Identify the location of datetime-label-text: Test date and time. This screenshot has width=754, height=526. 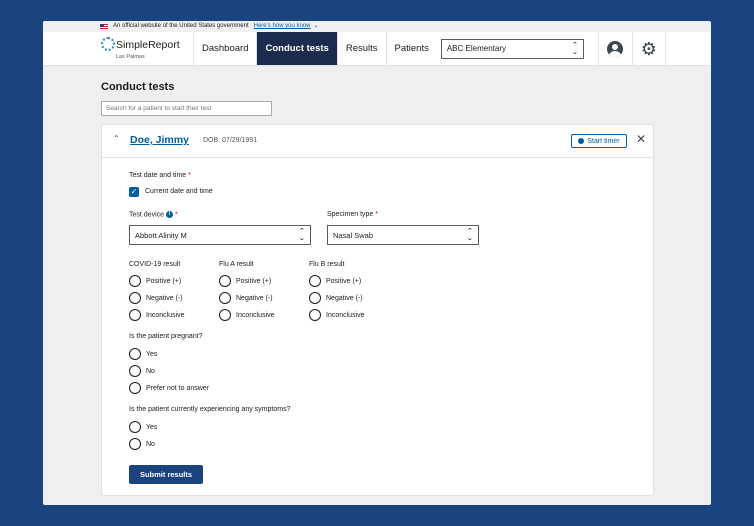
(158, 175).